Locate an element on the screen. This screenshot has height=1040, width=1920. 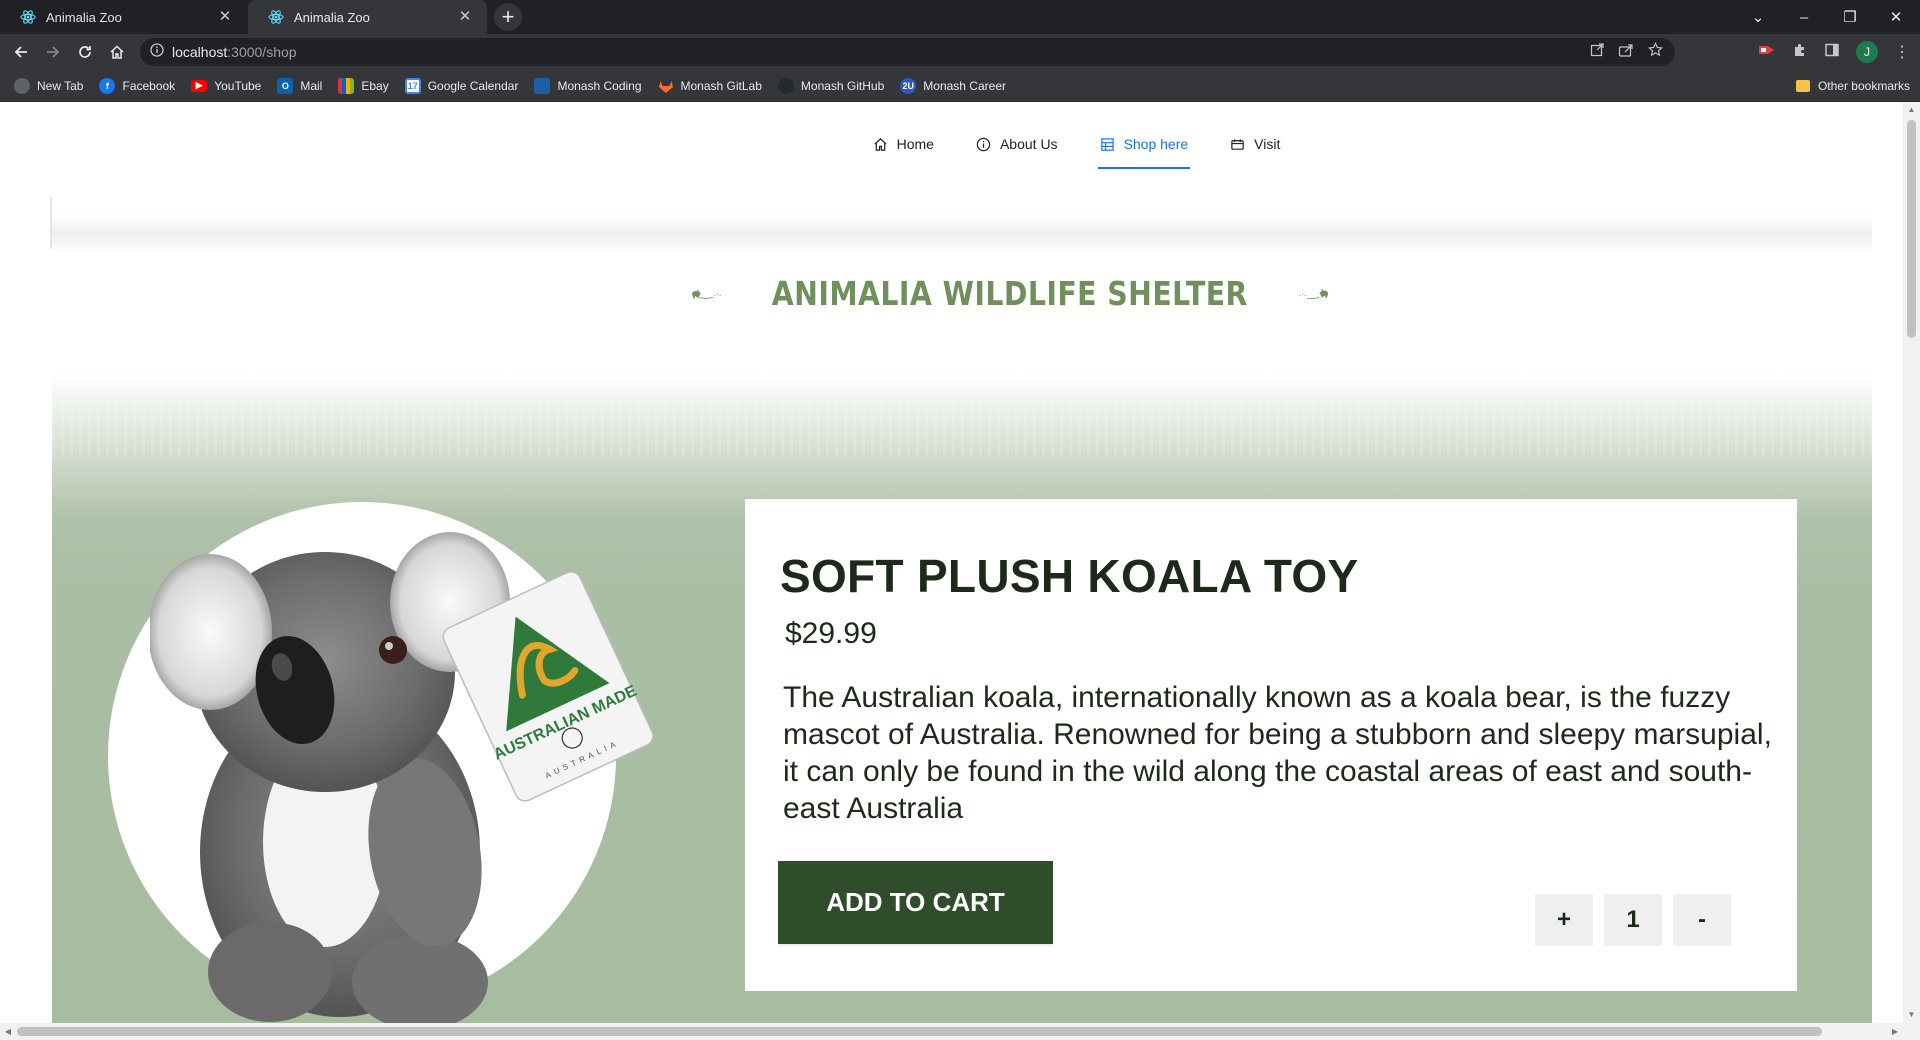
site-logo: ANIMALIA WILDLIFE SHELTER is located at coordinates (1010, 293).